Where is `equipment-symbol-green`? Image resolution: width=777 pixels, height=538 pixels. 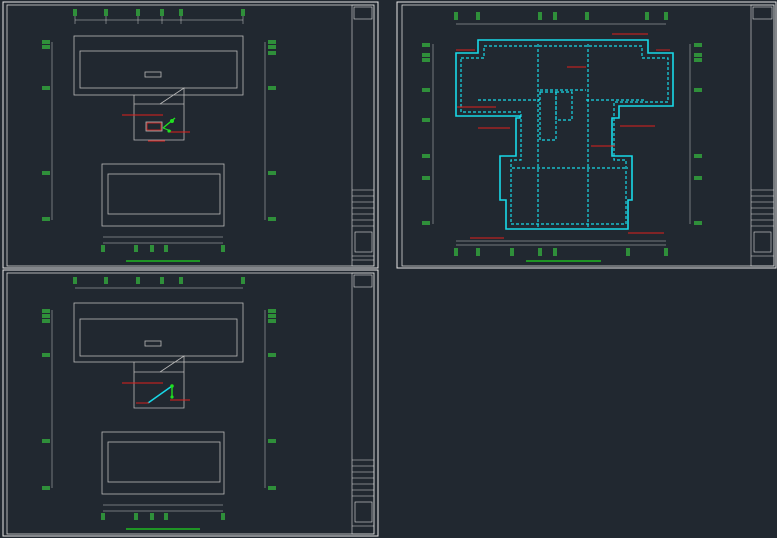 equipment-symbol-green is located at coordinates (169, 125).